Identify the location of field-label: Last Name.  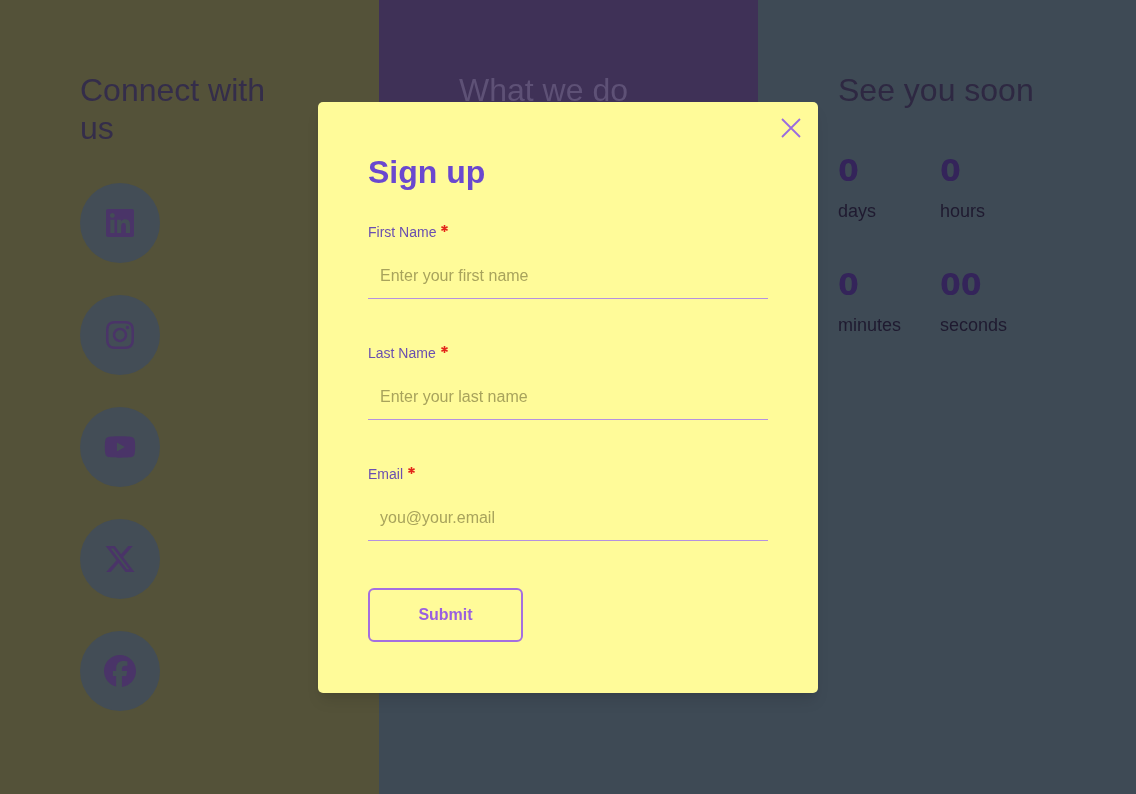
(402, 353).